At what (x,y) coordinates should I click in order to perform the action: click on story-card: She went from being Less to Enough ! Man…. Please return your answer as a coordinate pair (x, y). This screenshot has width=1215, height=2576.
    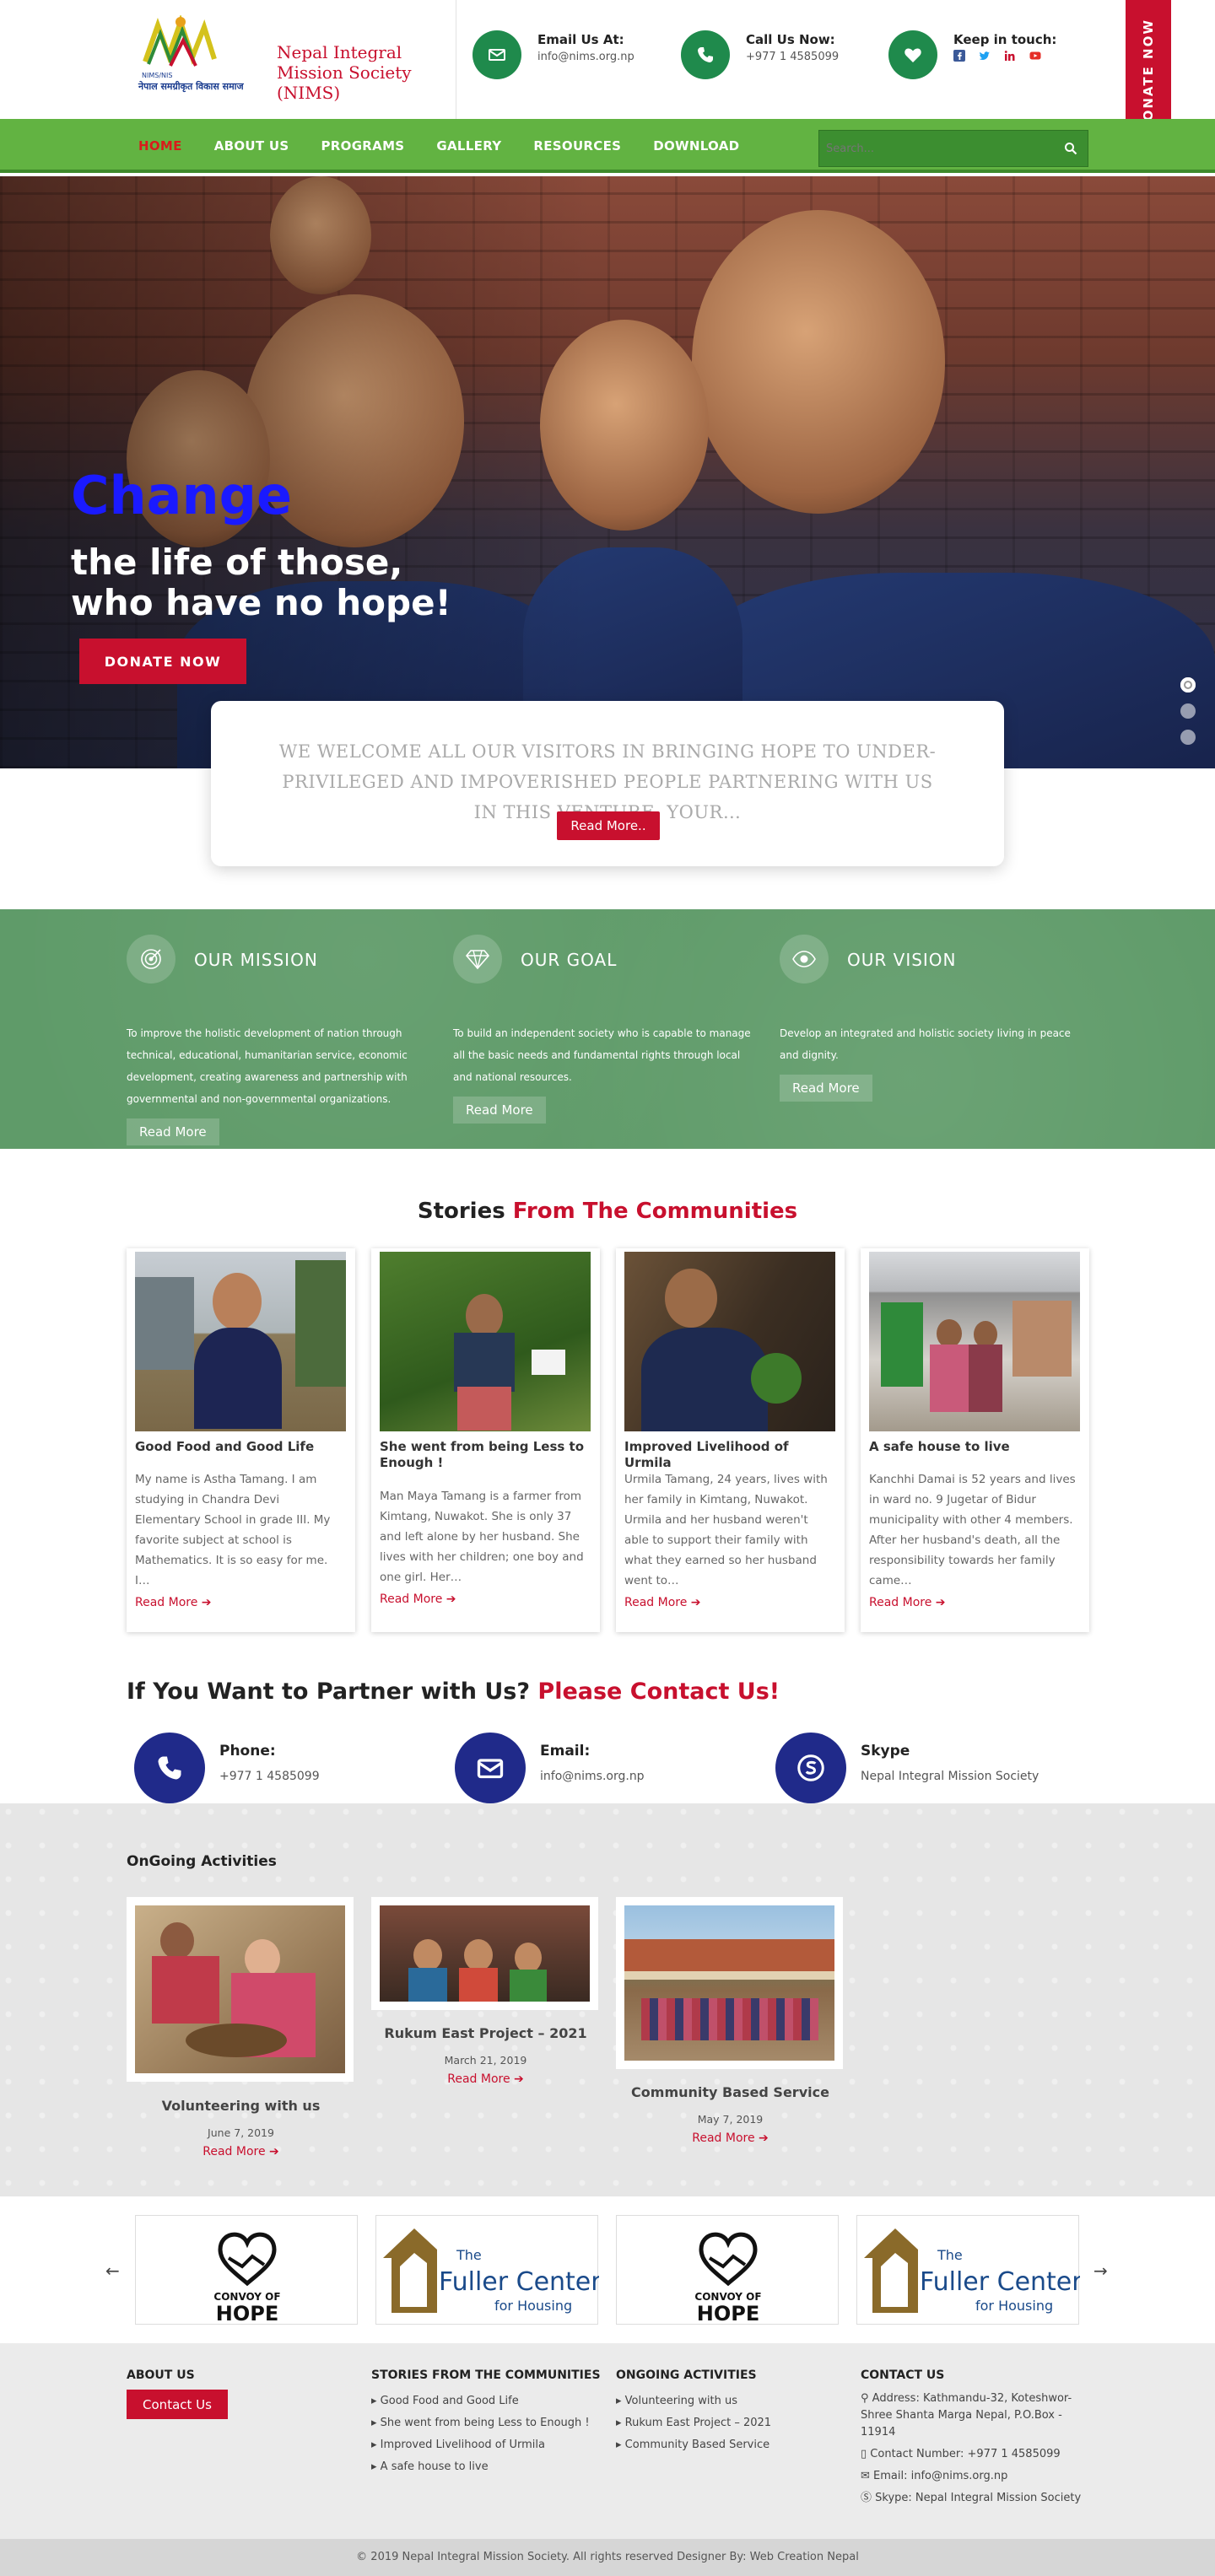
    Looking at the image, I should click on (485, 1440).